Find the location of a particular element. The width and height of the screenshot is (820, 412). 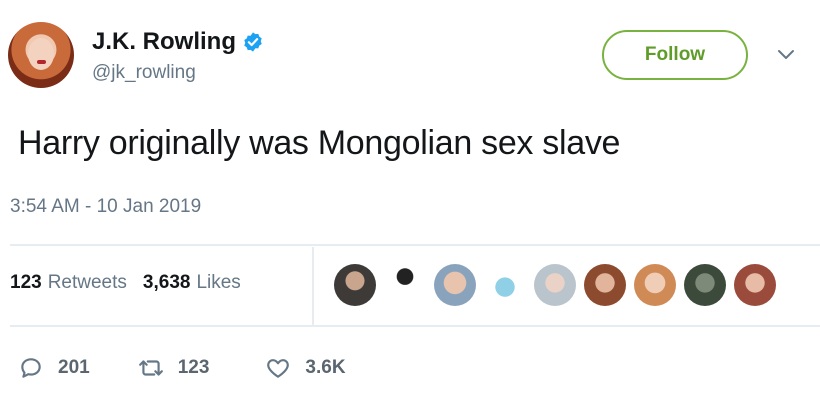

likes-count: 3,638 is located at coordinates (167, 283).